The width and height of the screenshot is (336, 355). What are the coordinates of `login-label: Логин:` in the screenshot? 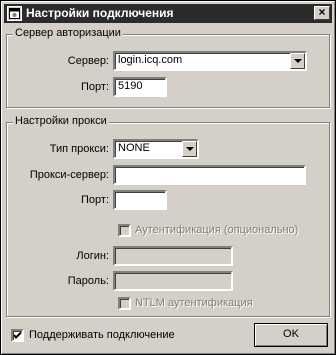 It's located at (92, 256).